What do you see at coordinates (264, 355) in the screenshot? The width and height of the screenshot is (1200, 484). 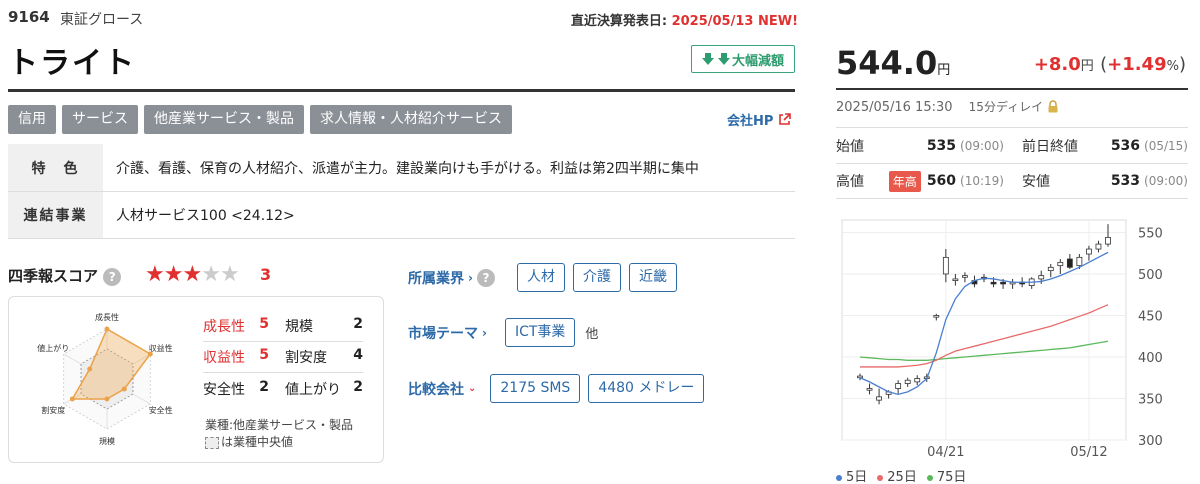 I see `score-value: 5` at bounding box center [264, 355].